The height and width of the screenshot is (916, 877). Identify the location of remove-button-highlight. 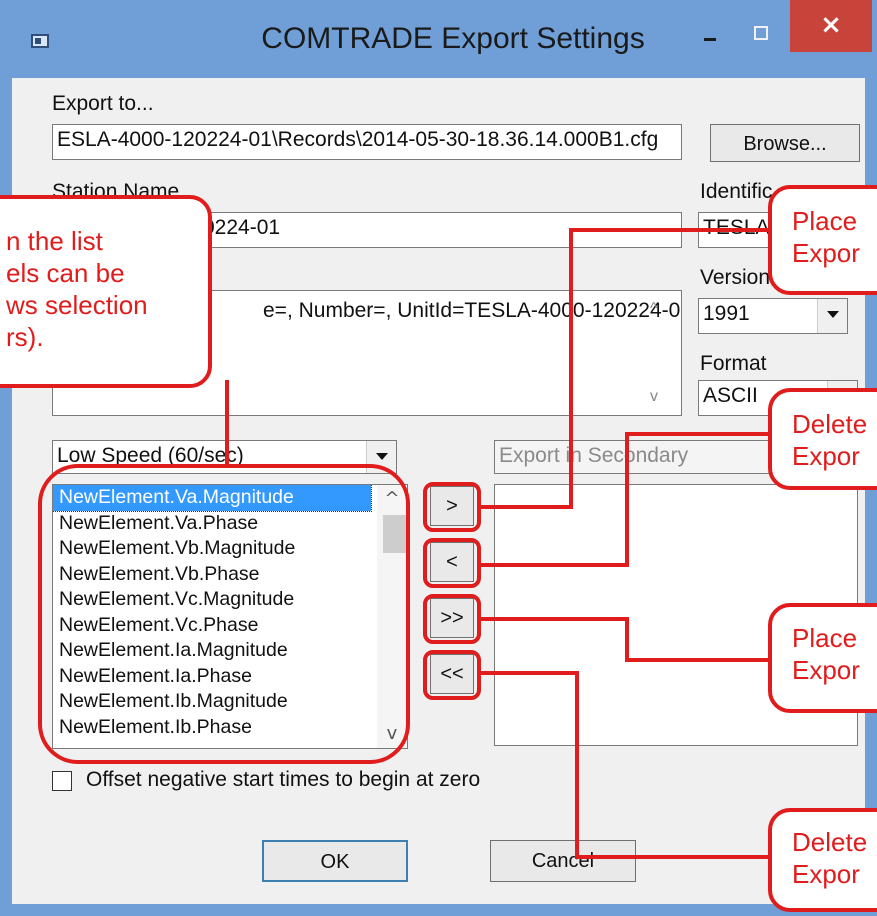
(452, 563).